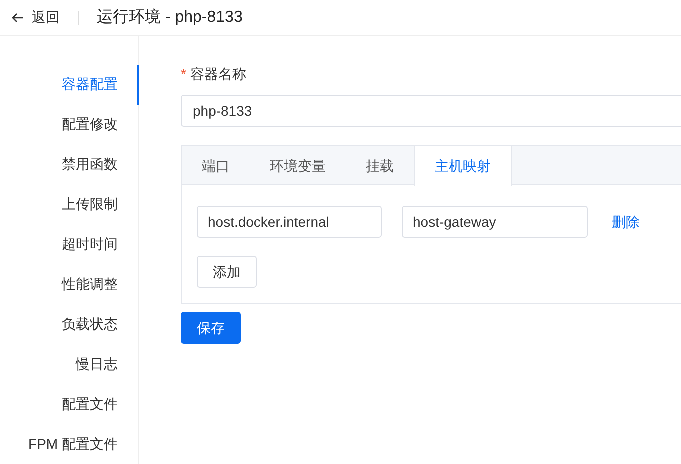 This screenshot has height=464, width=681. I want to click on tab: 端口, so click(216, 166).